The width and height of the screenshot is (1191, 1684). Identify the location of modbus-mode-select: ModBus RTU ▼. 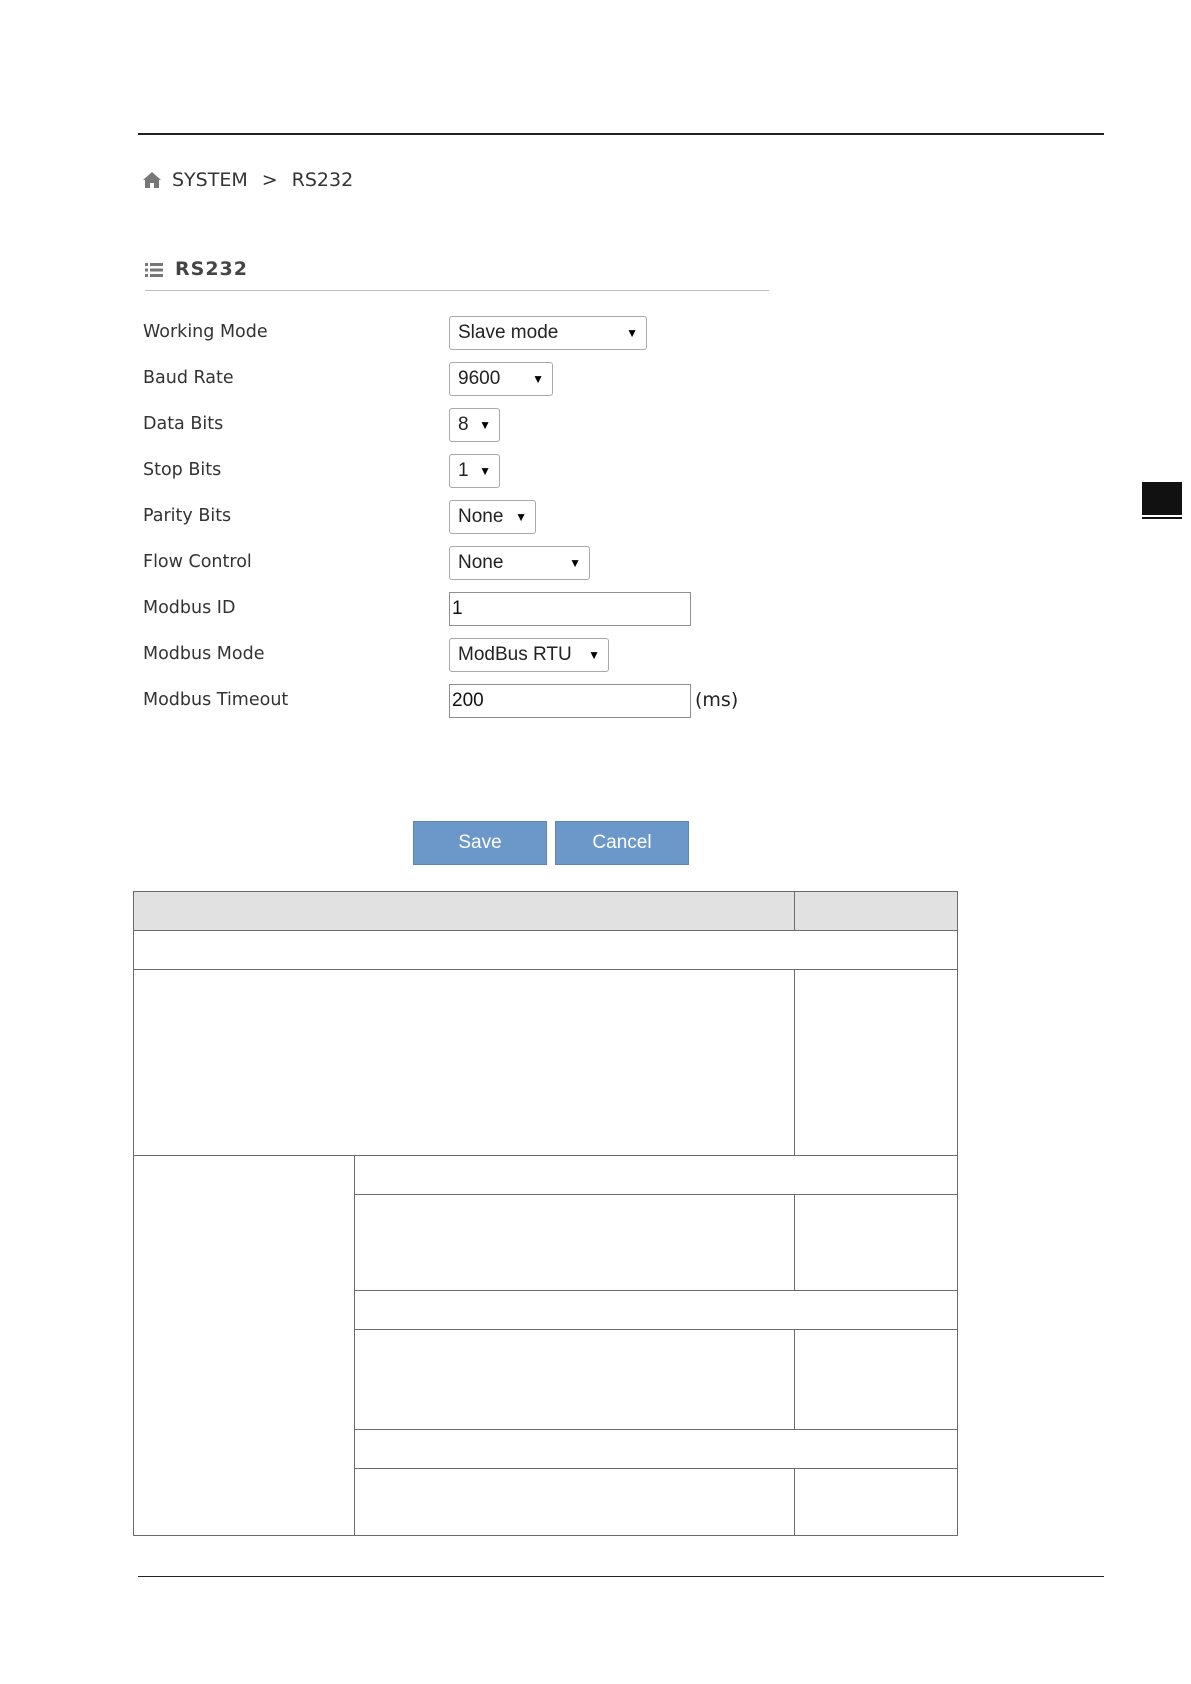
(529, 655).